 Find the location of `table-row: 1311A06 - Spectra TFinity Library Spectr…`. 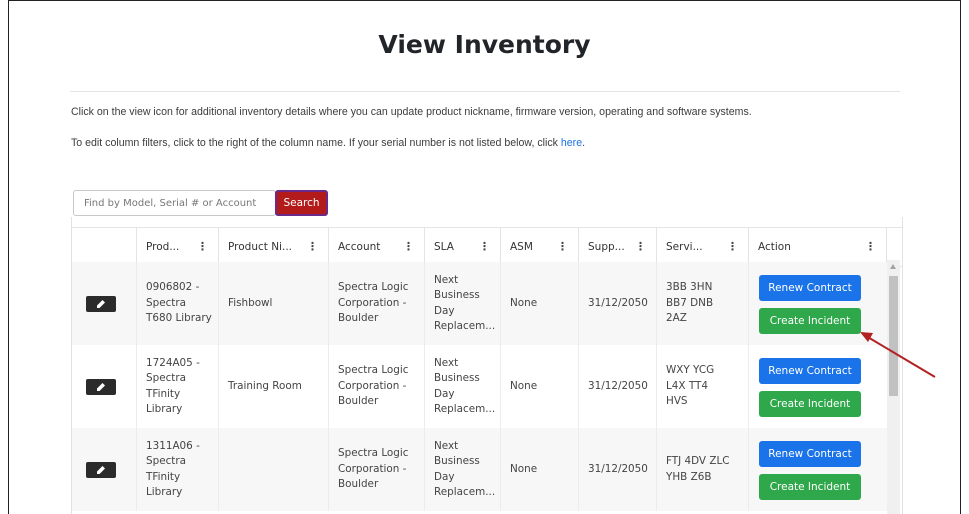

table-row: 1311A06 - Spectra TFinity Library Spectr… is located at coordinates (479, 469).